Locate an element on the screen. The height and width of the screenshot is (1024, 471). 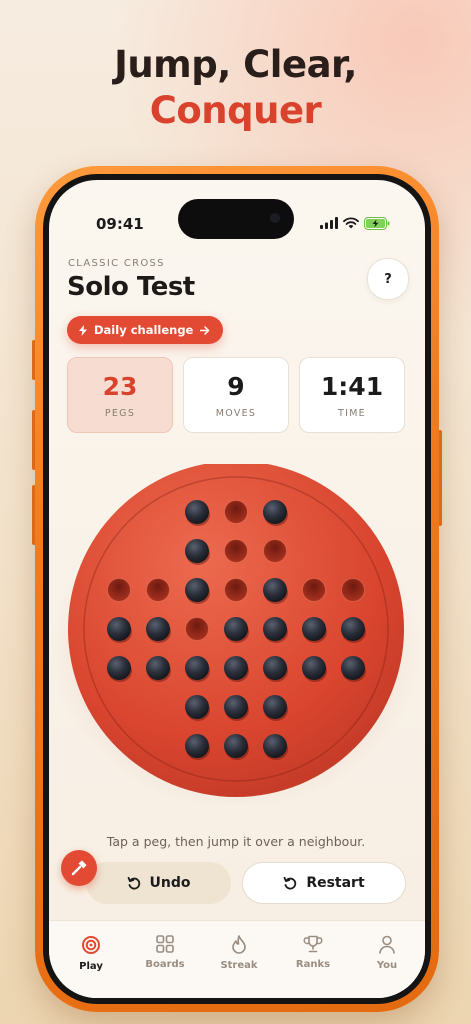
trophy-icon is located at coordinates (313, 944).